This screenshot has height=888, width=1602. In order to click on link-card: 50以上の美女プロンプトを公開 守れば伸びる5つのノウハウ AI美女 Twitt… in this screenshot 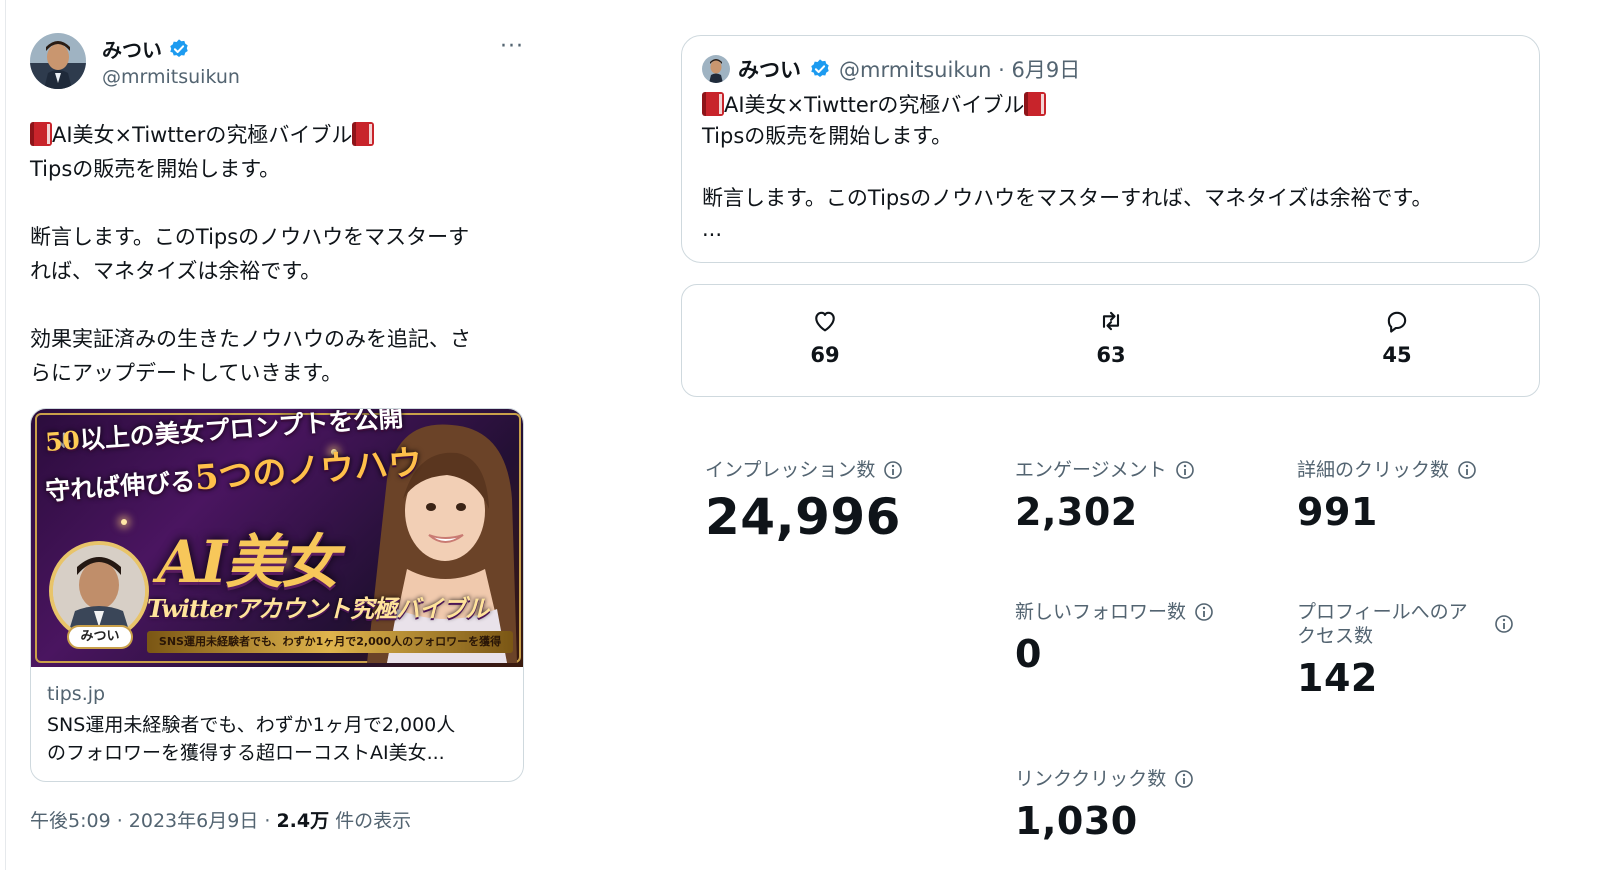, I will do `click(277, 595)`.